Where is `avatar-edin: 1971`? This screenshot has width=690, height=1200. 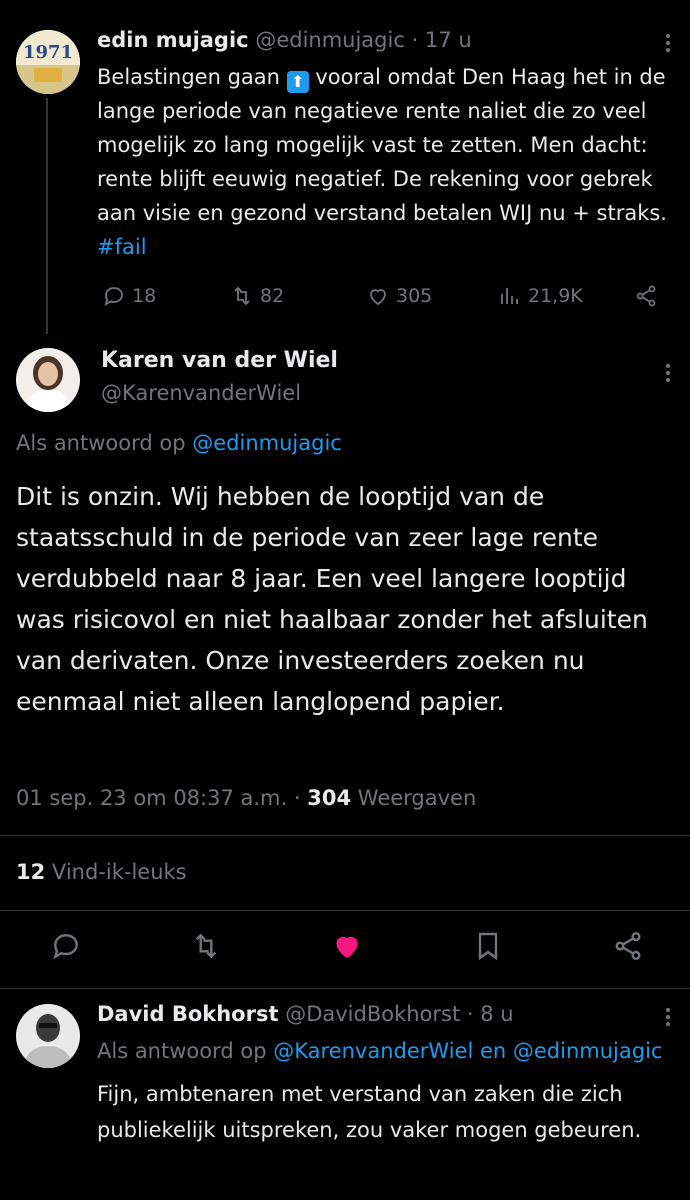 avatar-edin: 1971 is located at coordinates (48, 62).